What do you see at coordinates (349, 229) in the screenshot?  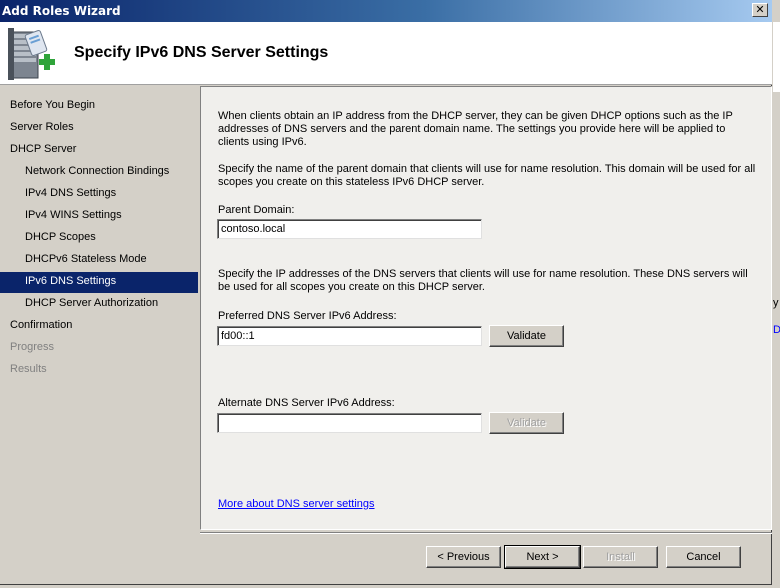 I see `parent-domain-input` at bounding box center [349, 229].